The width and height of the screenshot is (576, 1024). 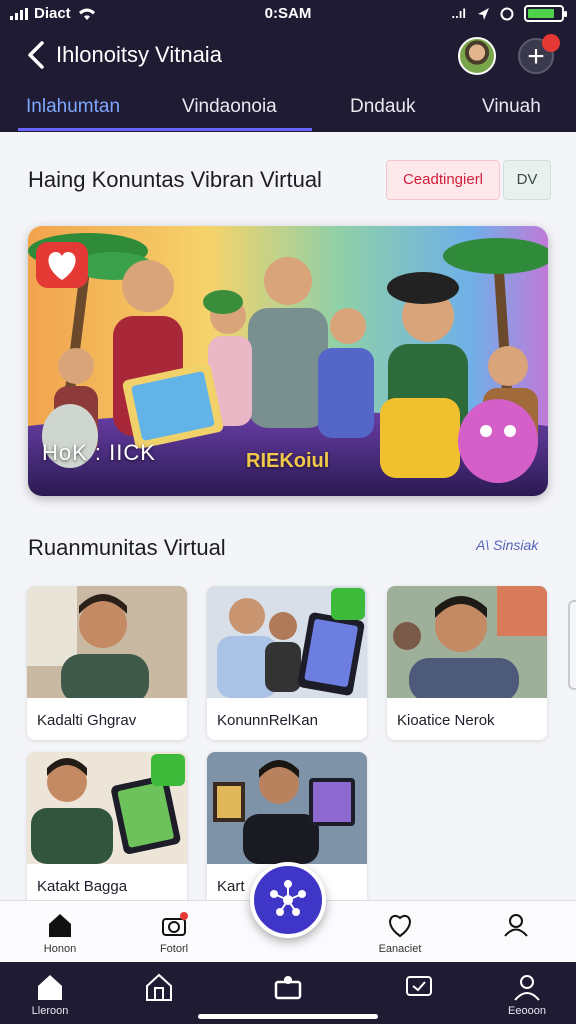 What do you see at coordinates (267, 720) in the screenshot?
I see `card-label: KonunnRelKan` at bounding box center [267, 720].